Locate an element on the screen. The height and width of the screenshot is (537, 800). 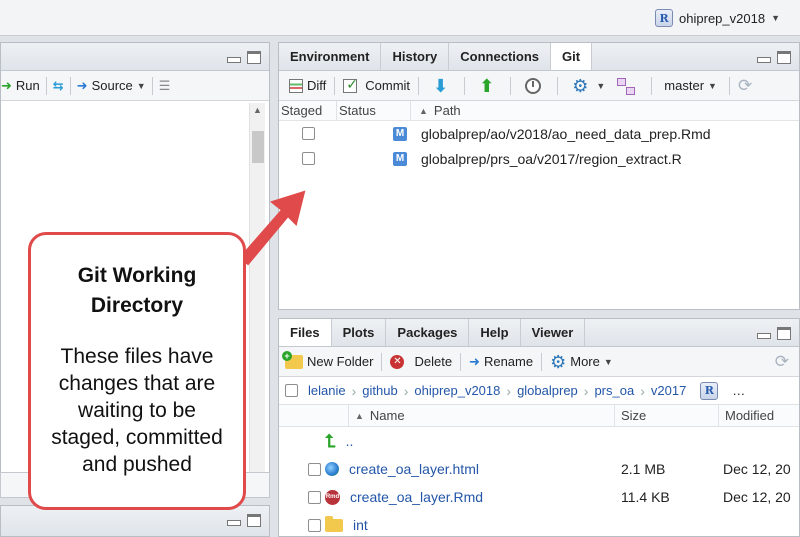
file-size: 2.1 MB is located at coordinates (643, 469).